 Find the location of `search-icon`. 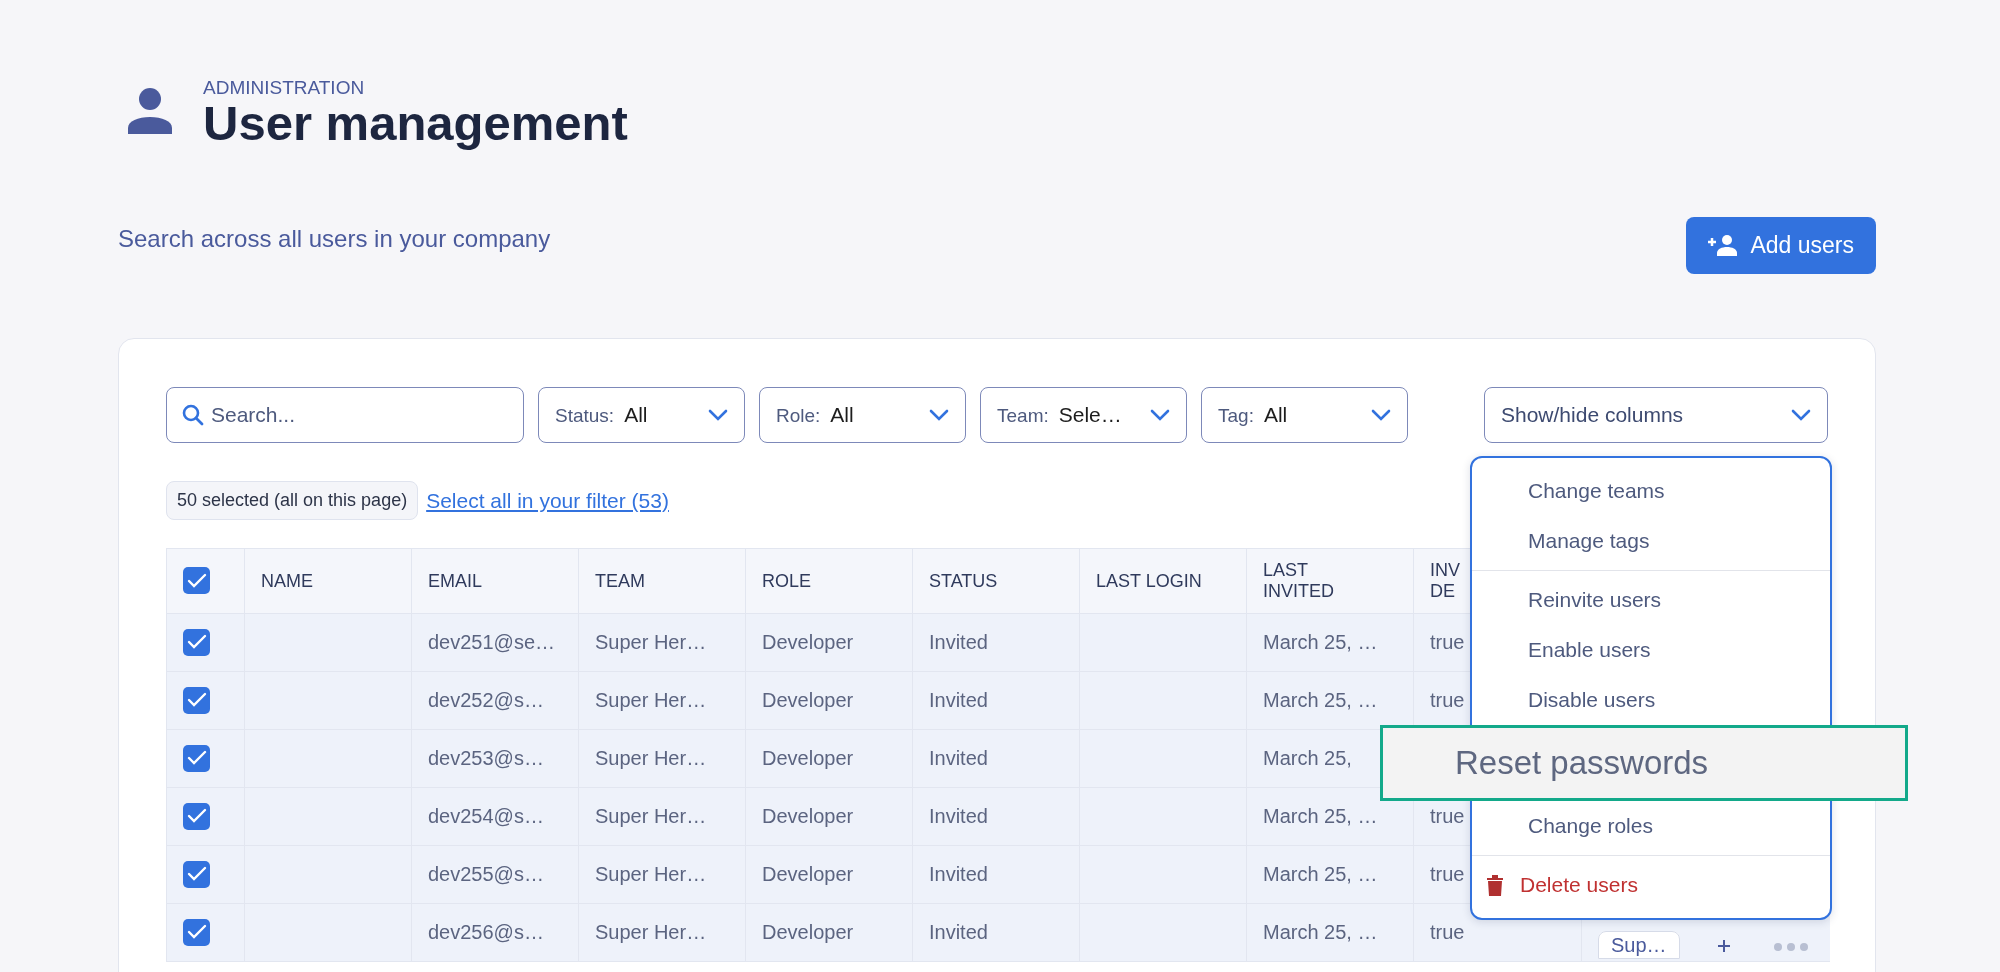

search-icon is located at coordinates (193, 414).